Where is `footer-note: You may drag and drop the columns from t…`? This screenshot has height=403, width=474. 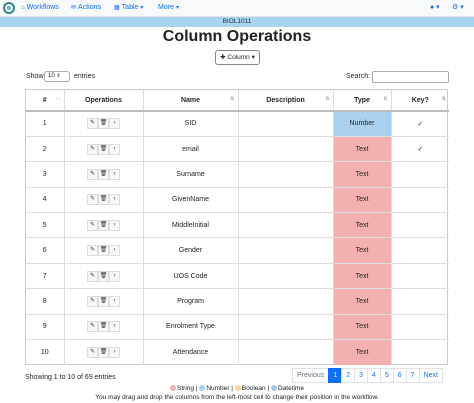
footer-note: You may drag and drop the columns from t… is located at coordinates (237, 397).